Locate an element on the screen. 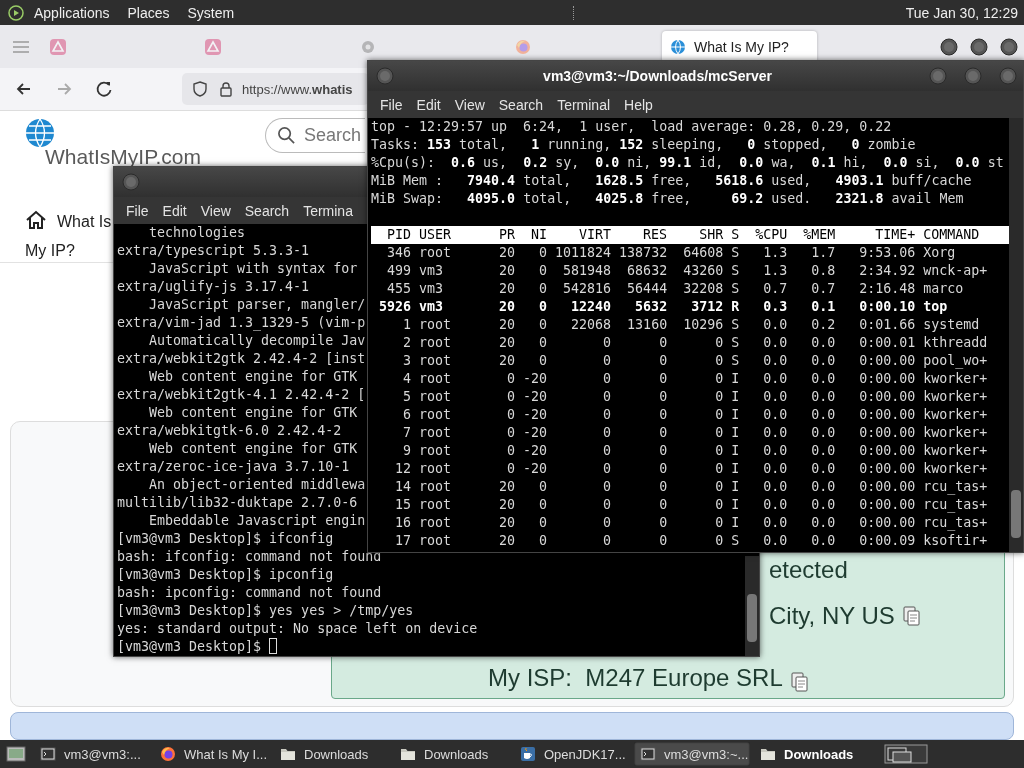 The height and width of the screenshot is (768, 1024). menu-item: Termina is located at coordinates (328, 210).